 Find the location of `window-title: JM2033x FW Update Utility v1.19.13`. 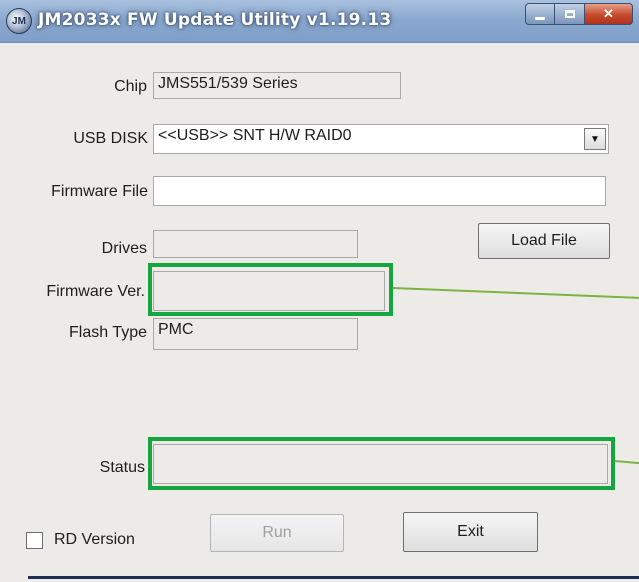

window-title: JM2033x FW Update Utility v1.19.13 is located at coordinates (215, 20).